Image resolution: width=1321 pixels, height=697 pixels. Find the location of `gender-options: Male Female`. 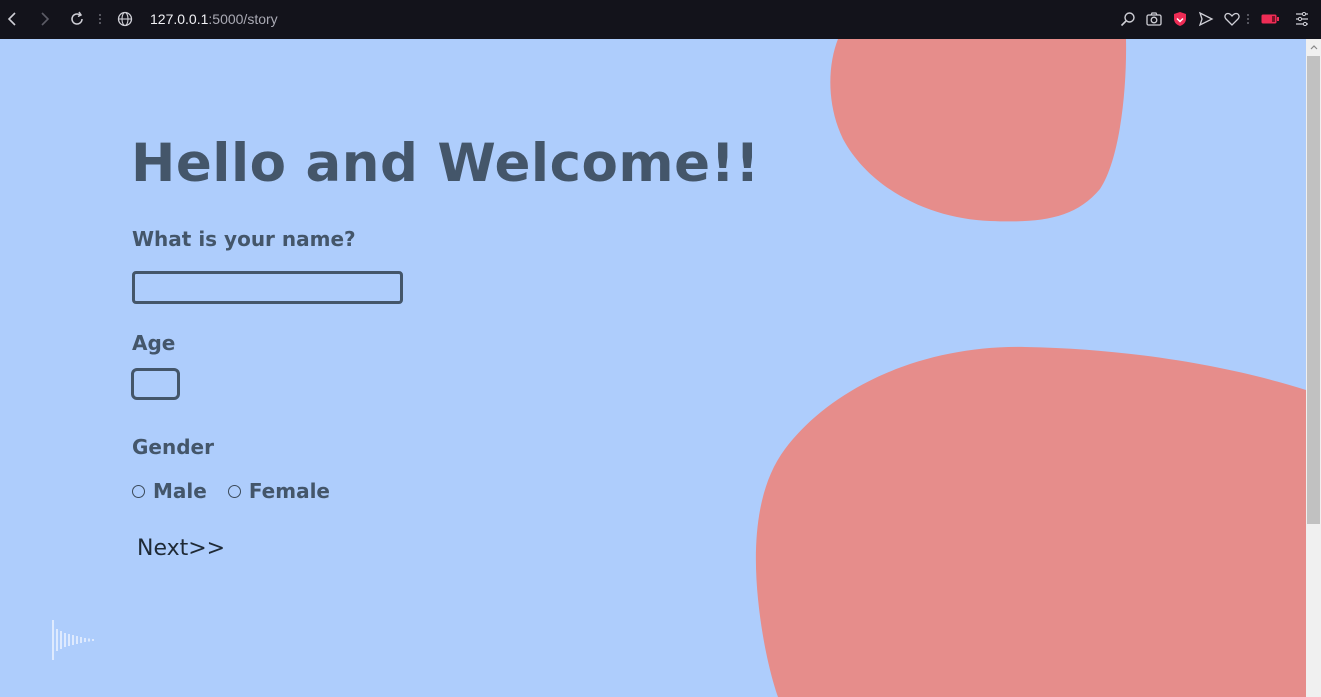

gender-options: Male Female is located at coordinates (231, 491).